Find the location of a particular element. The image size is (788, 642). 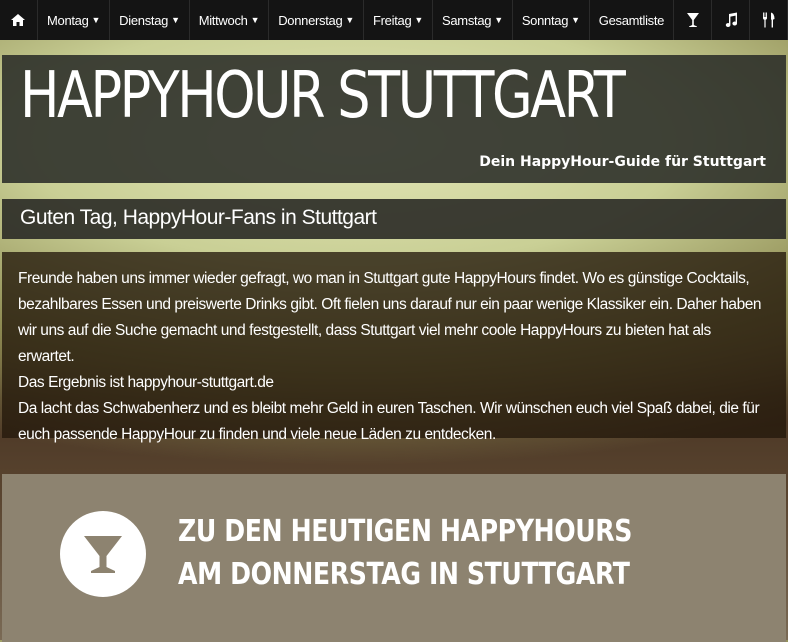

nav-item-dienstag: Dienstag ▼ is located at coordinates (150, 20).